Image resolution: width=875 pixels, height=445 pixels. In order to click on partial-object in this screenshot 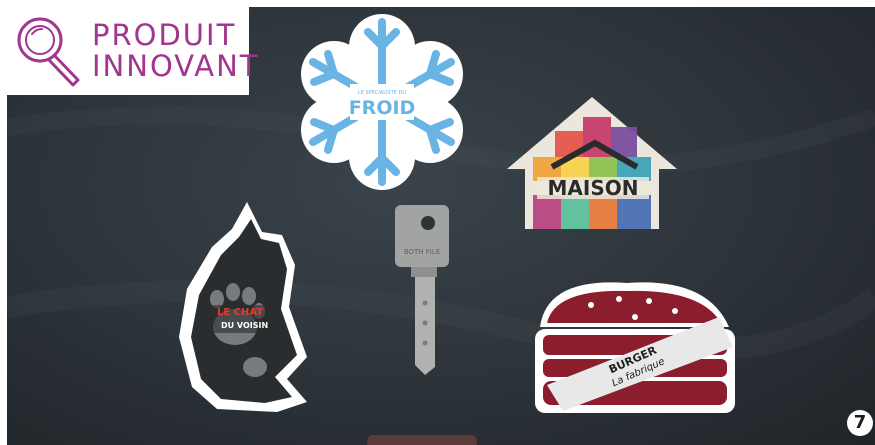, I will do `click(422, 440)`.